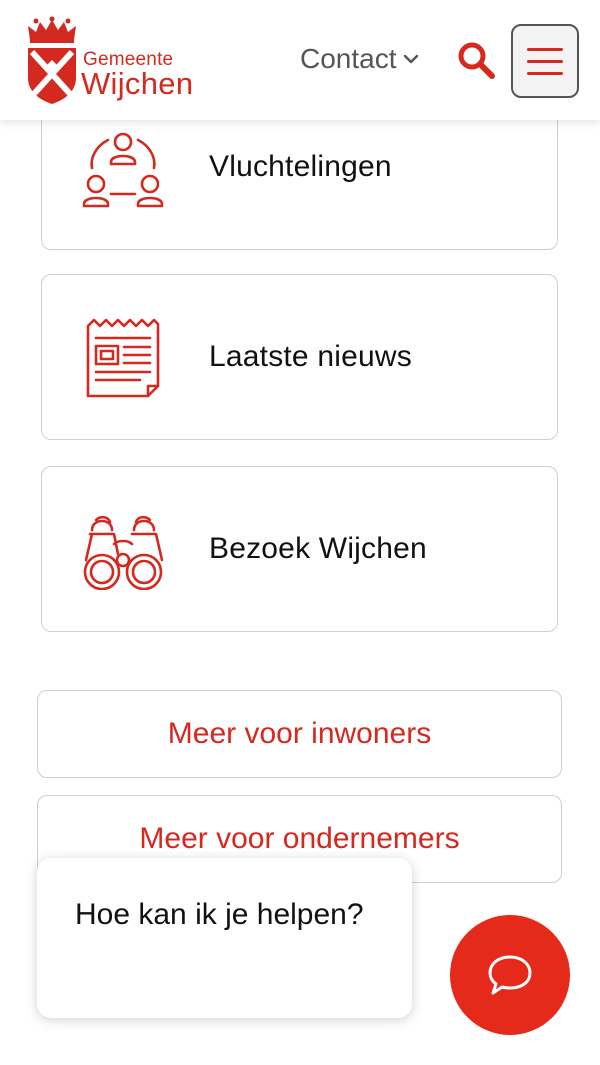 The width and height of the screenshot is (600, 1065). What do you see at coordinates (52, 61) in the screenshot?
I see `municipality-crest-logo` at bounding box center [52, 61].